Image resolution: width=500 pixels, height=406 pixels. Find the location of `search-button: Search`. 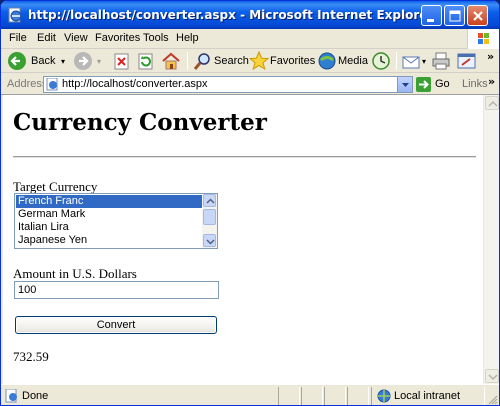

search-button: Search is located at coordinates (221, 61).